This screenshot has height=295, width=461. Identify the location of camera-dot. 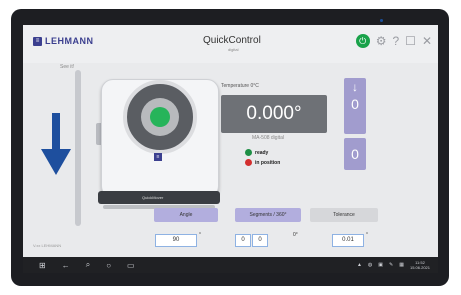
(381, 20).